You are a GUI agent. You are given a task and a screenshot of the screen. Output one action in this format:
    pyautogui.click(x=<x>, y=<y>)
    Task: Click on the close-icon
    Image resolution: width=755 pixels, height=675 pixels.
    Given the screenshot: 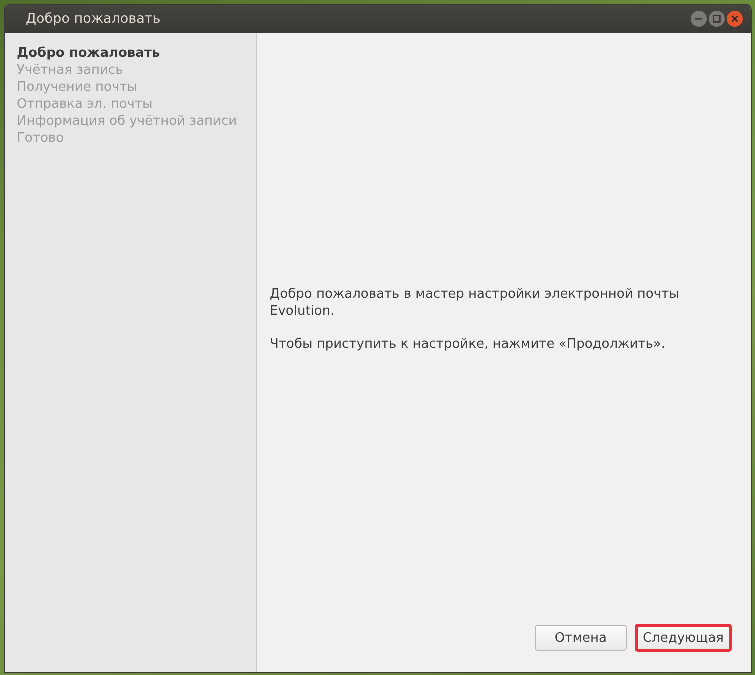 What is the action you would take?
    pyautogui.click(x=735, y=19)
    